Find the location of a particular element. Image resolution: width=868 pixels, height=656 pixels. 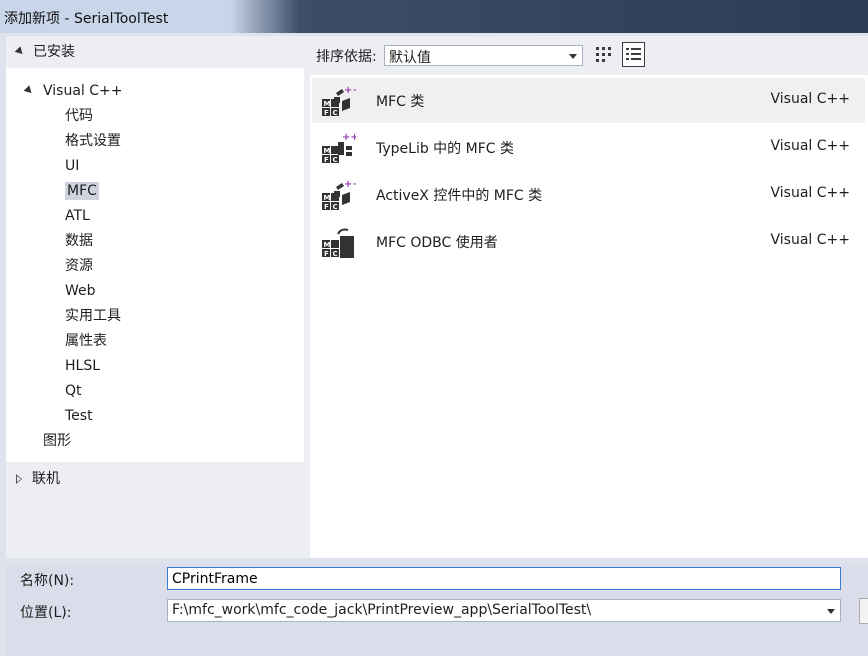

tree-node-6: 资源 is located at coordinates (79, 266).